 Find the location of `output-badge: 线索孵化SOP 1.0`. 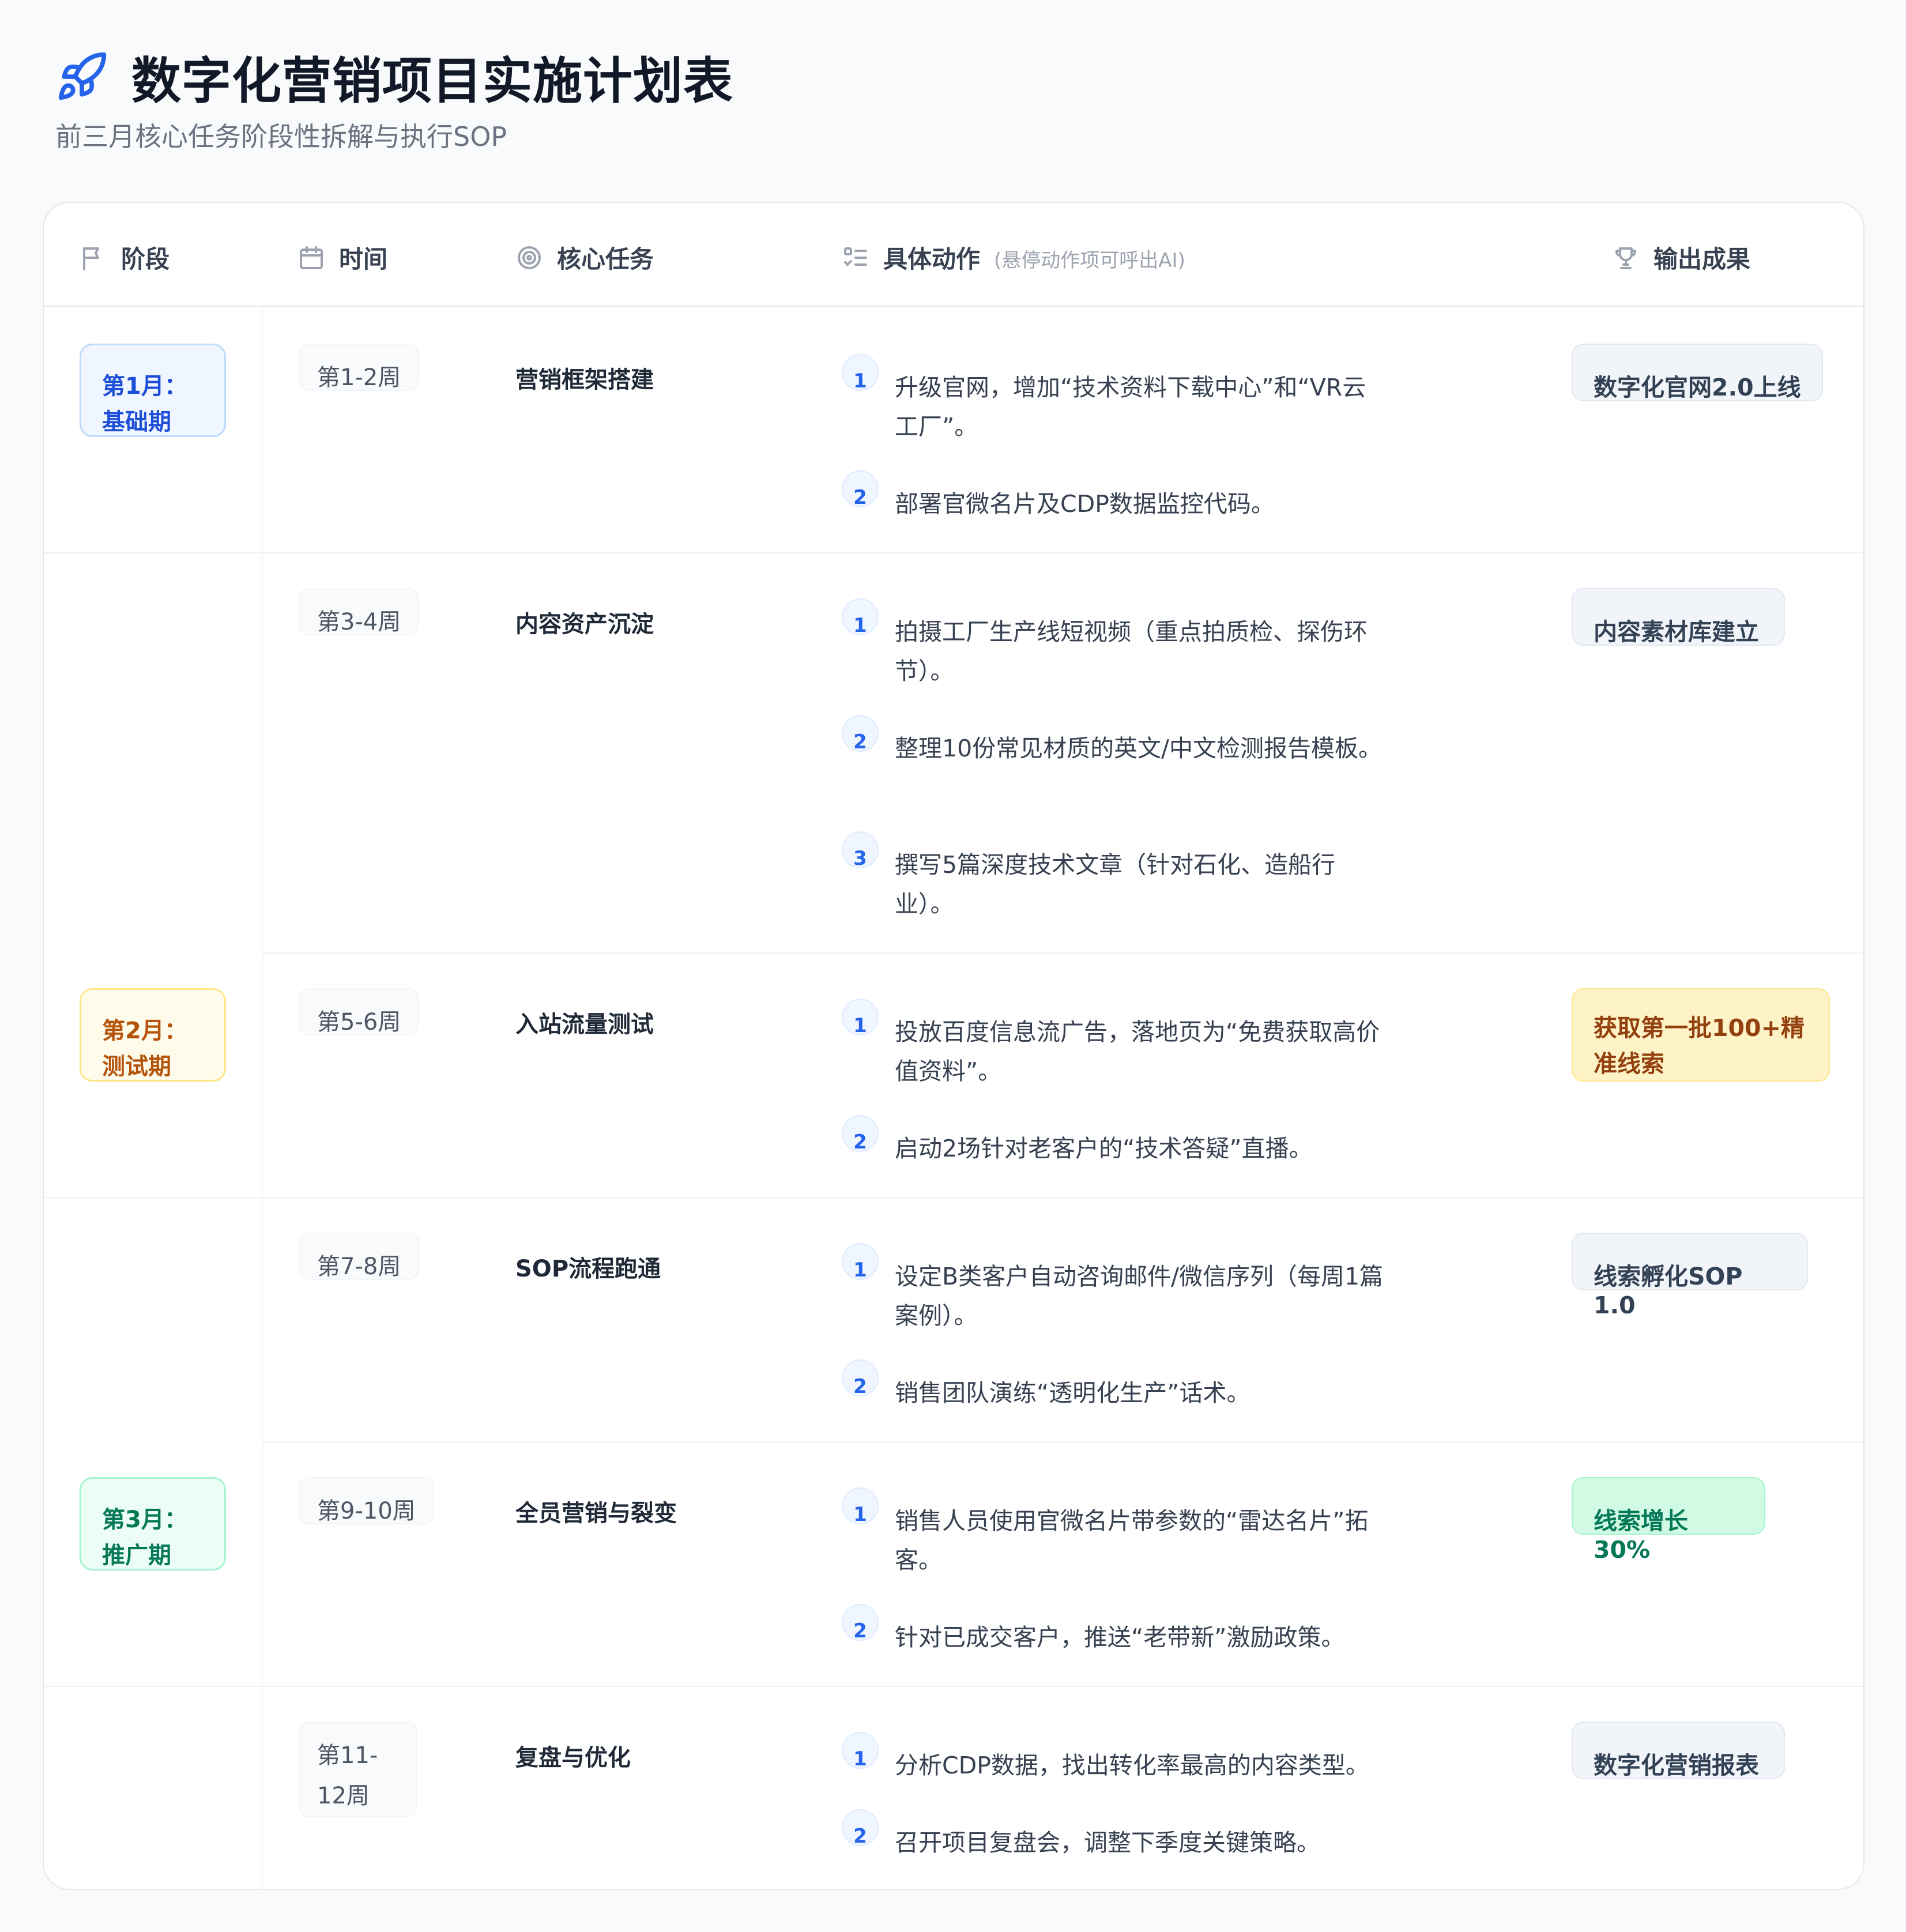

output-badge: 线索孵化SOP 1.0 is located at coordinates (1690, 1276).